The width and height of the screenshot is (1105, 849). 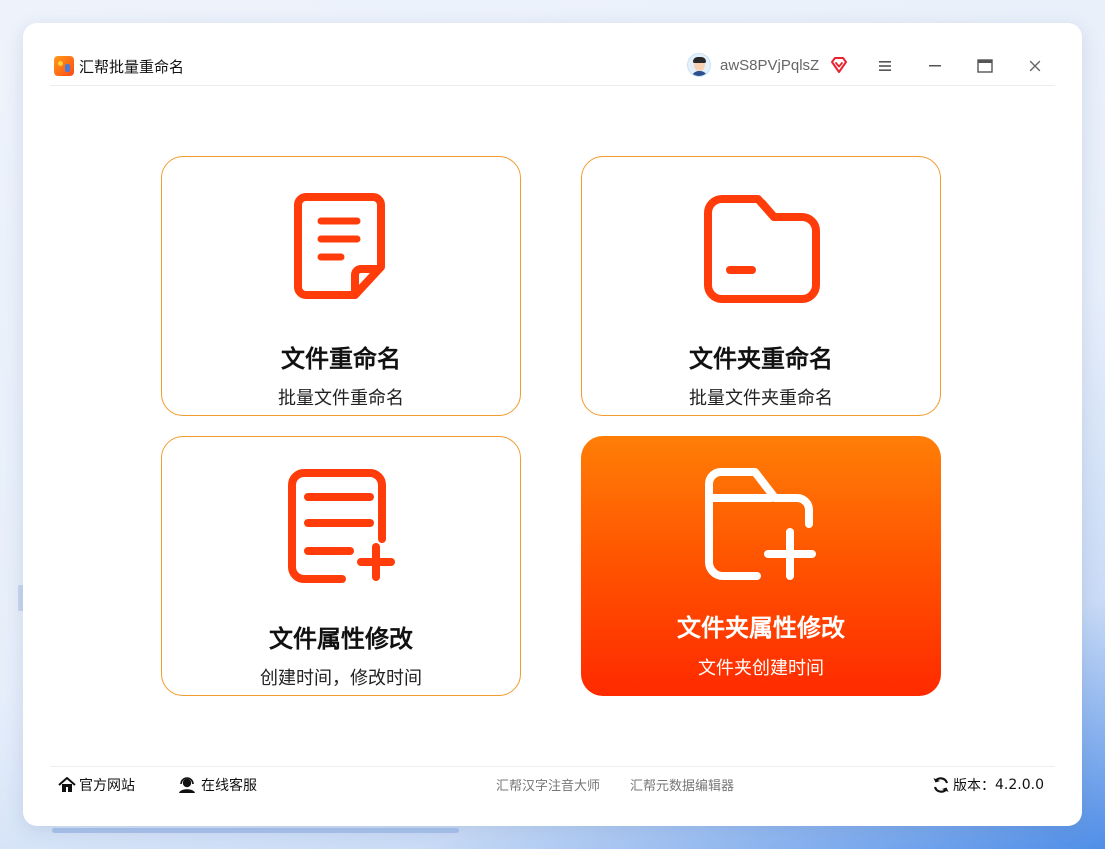 I want to click on file-attribute-card: 文件属性修改 创建时间，修改时间, so click(x=341, y=566).